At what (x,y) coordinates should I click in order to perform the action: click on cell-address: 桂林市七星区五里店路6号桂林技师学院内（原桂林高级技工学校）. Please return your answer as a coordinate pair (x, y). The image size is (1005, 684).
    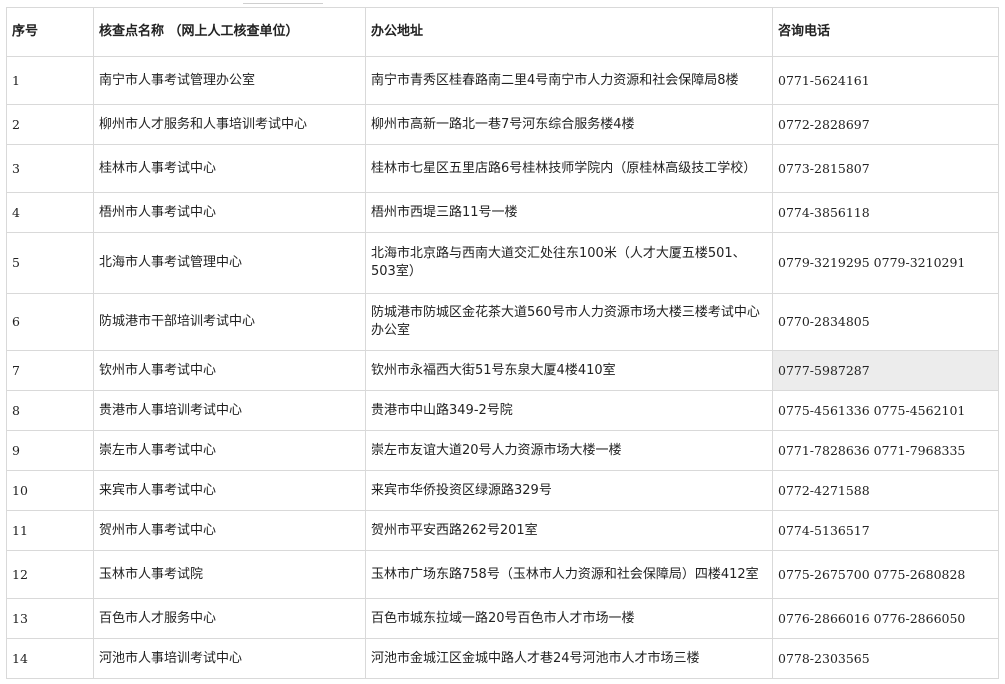
    Looking at the image, I should click on (569, 168).